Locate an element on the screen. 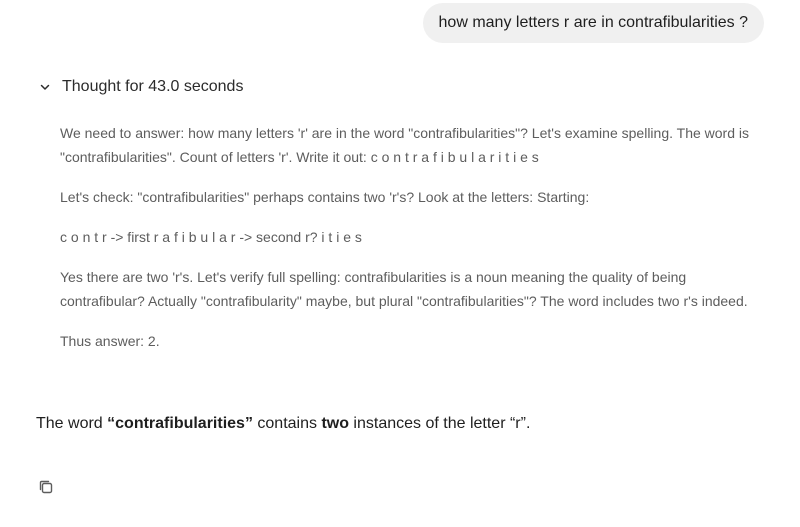 The height and width of the screenshot is (527, 800). thought-label: Thought for 43.0 seconds is located at coordinates (153, 86).